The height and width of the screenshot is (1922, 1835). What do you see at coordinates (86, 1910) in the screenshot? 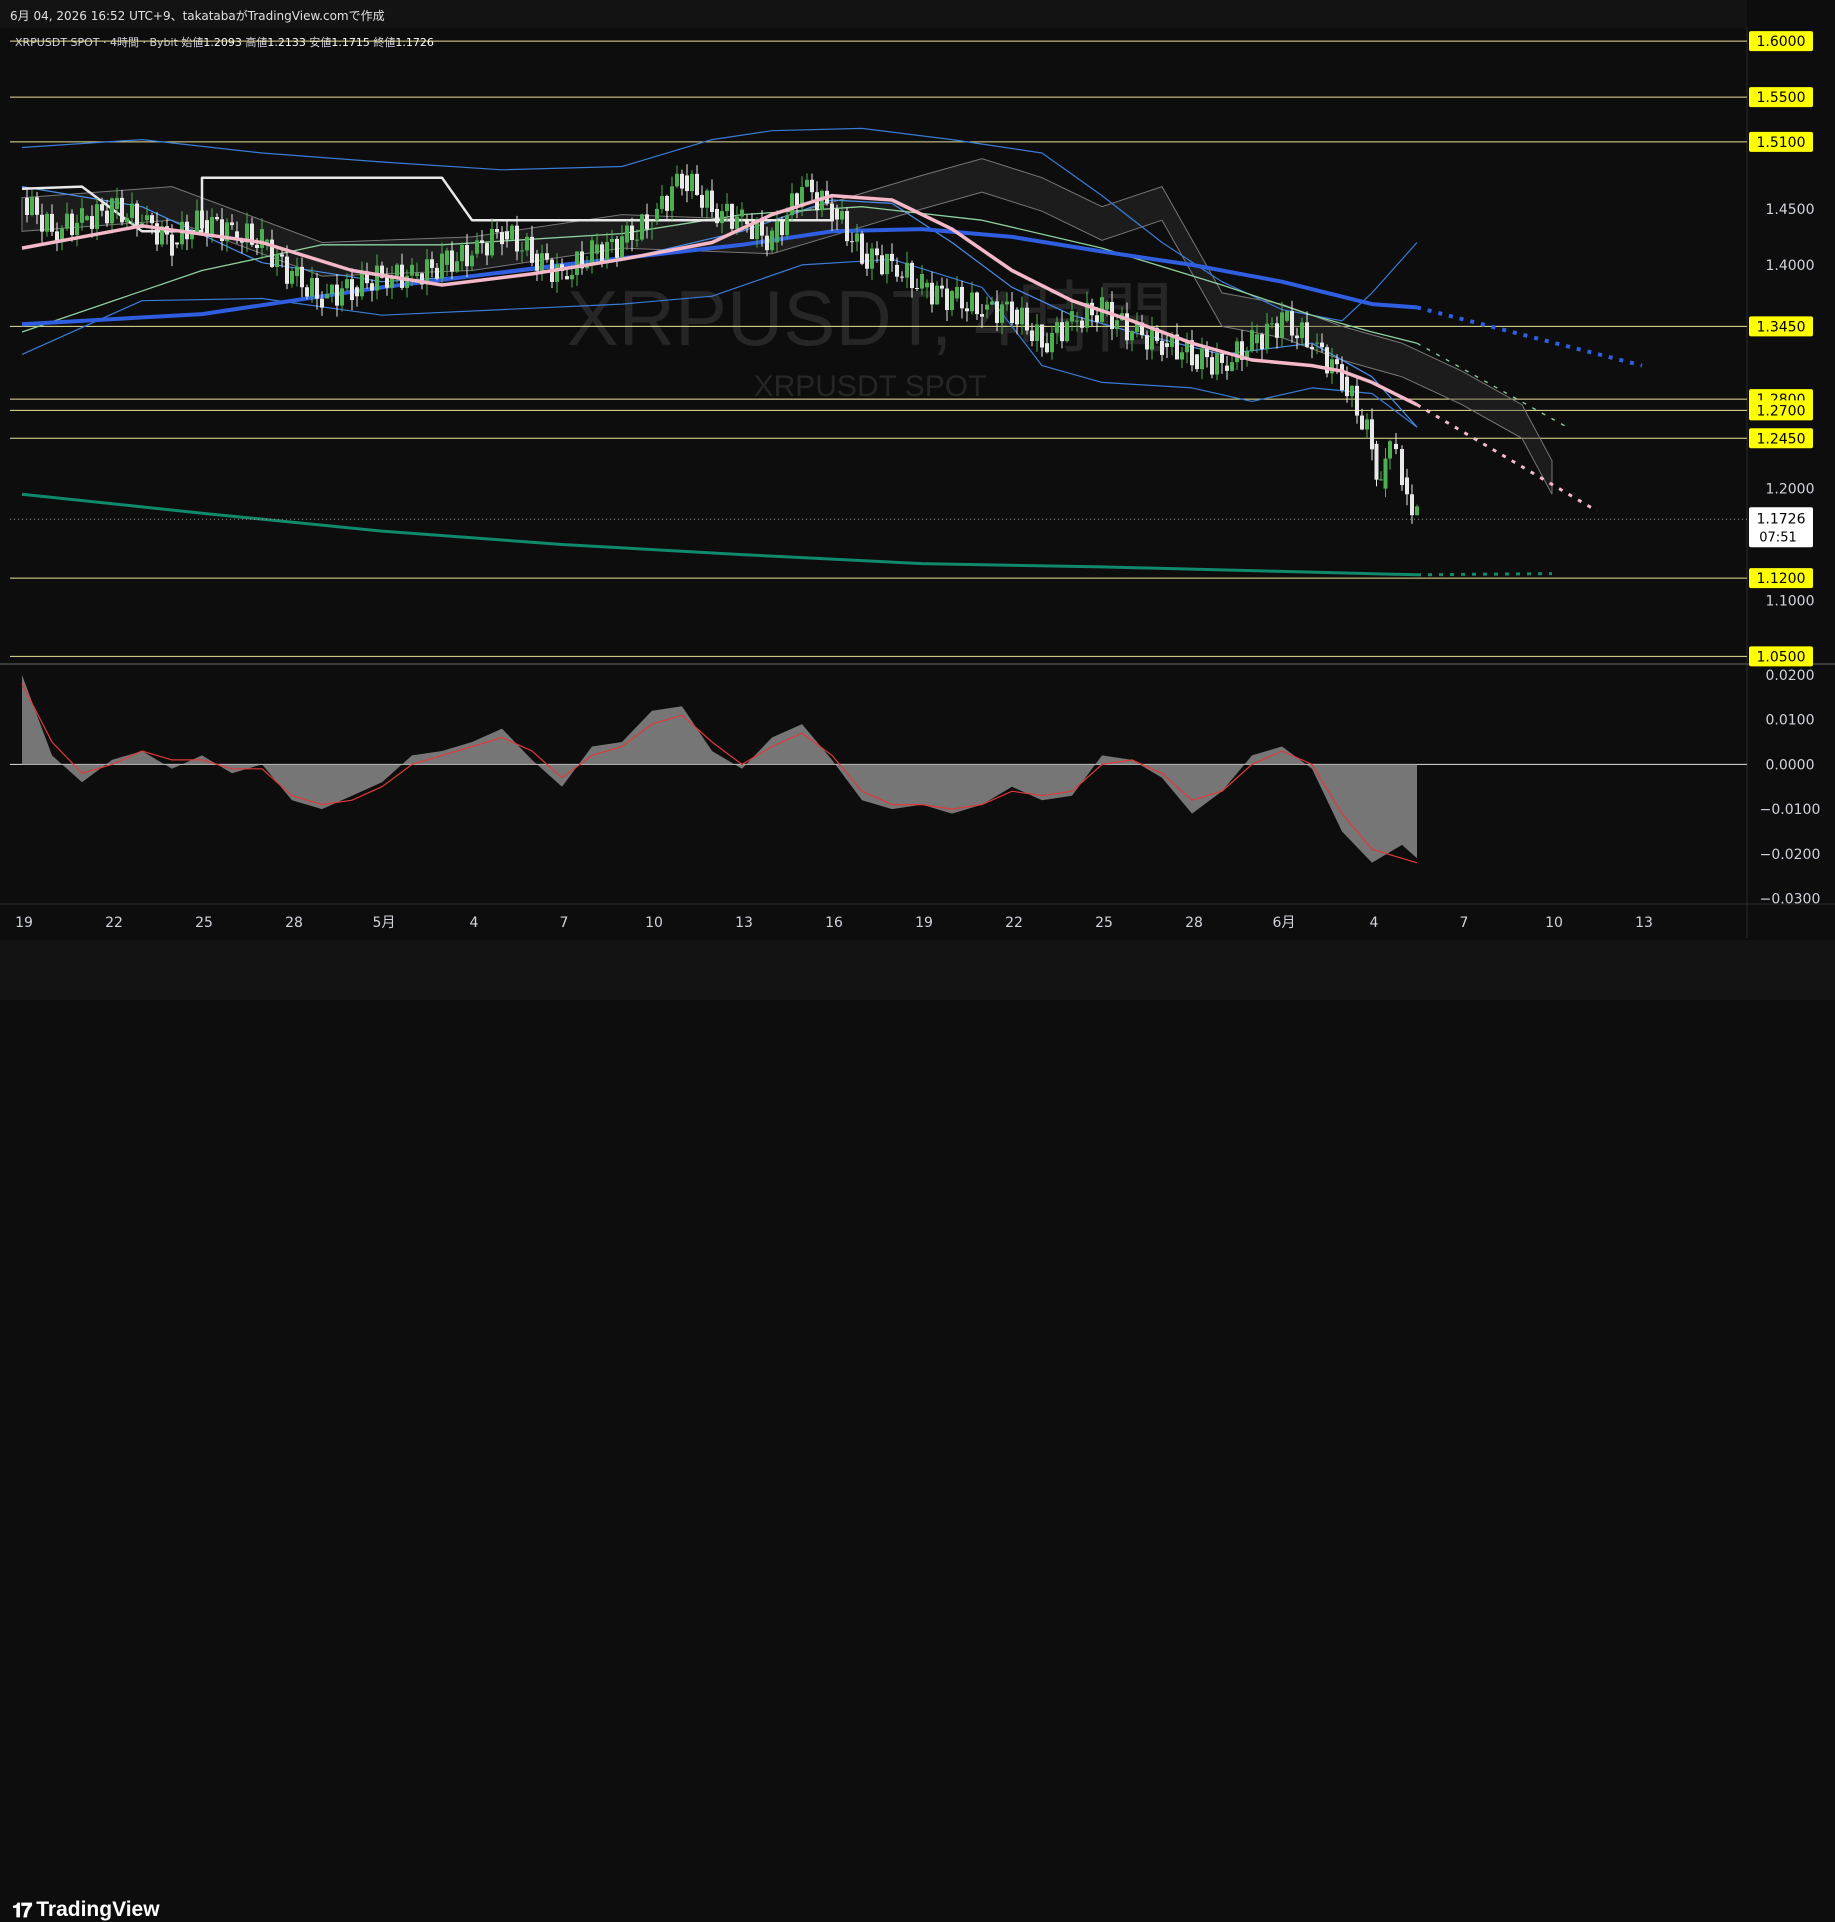
I see `tradingview-logo: 𝟏𝟕 TradingView` at bounding box center [86, 1910].